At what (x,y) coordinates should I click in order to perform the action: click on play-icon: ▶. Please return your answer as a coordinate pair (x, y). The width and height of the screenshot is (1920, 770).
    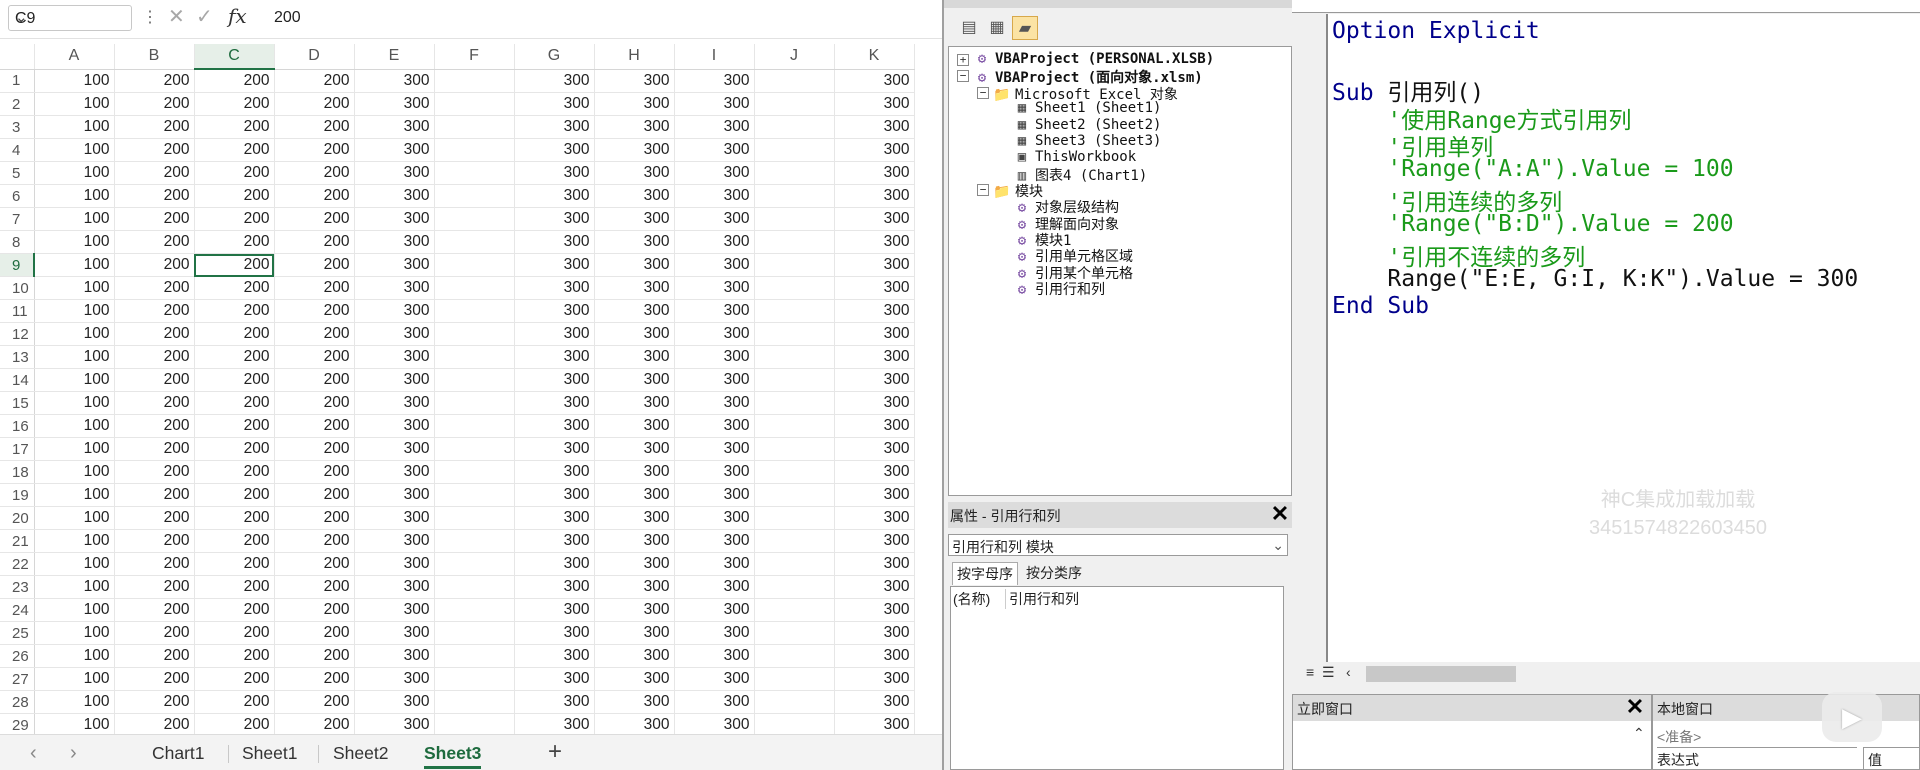
    Looking at the image, I should click on (1852, 717).